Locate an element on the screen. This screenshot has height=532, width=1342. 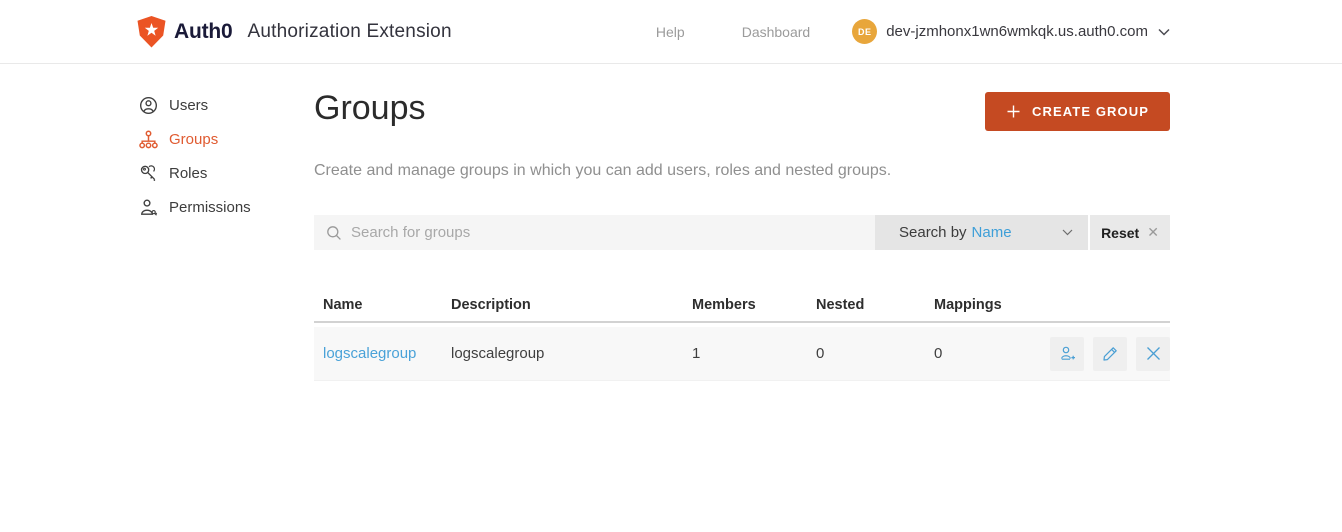
search-box is located at coordinates (594, 232).